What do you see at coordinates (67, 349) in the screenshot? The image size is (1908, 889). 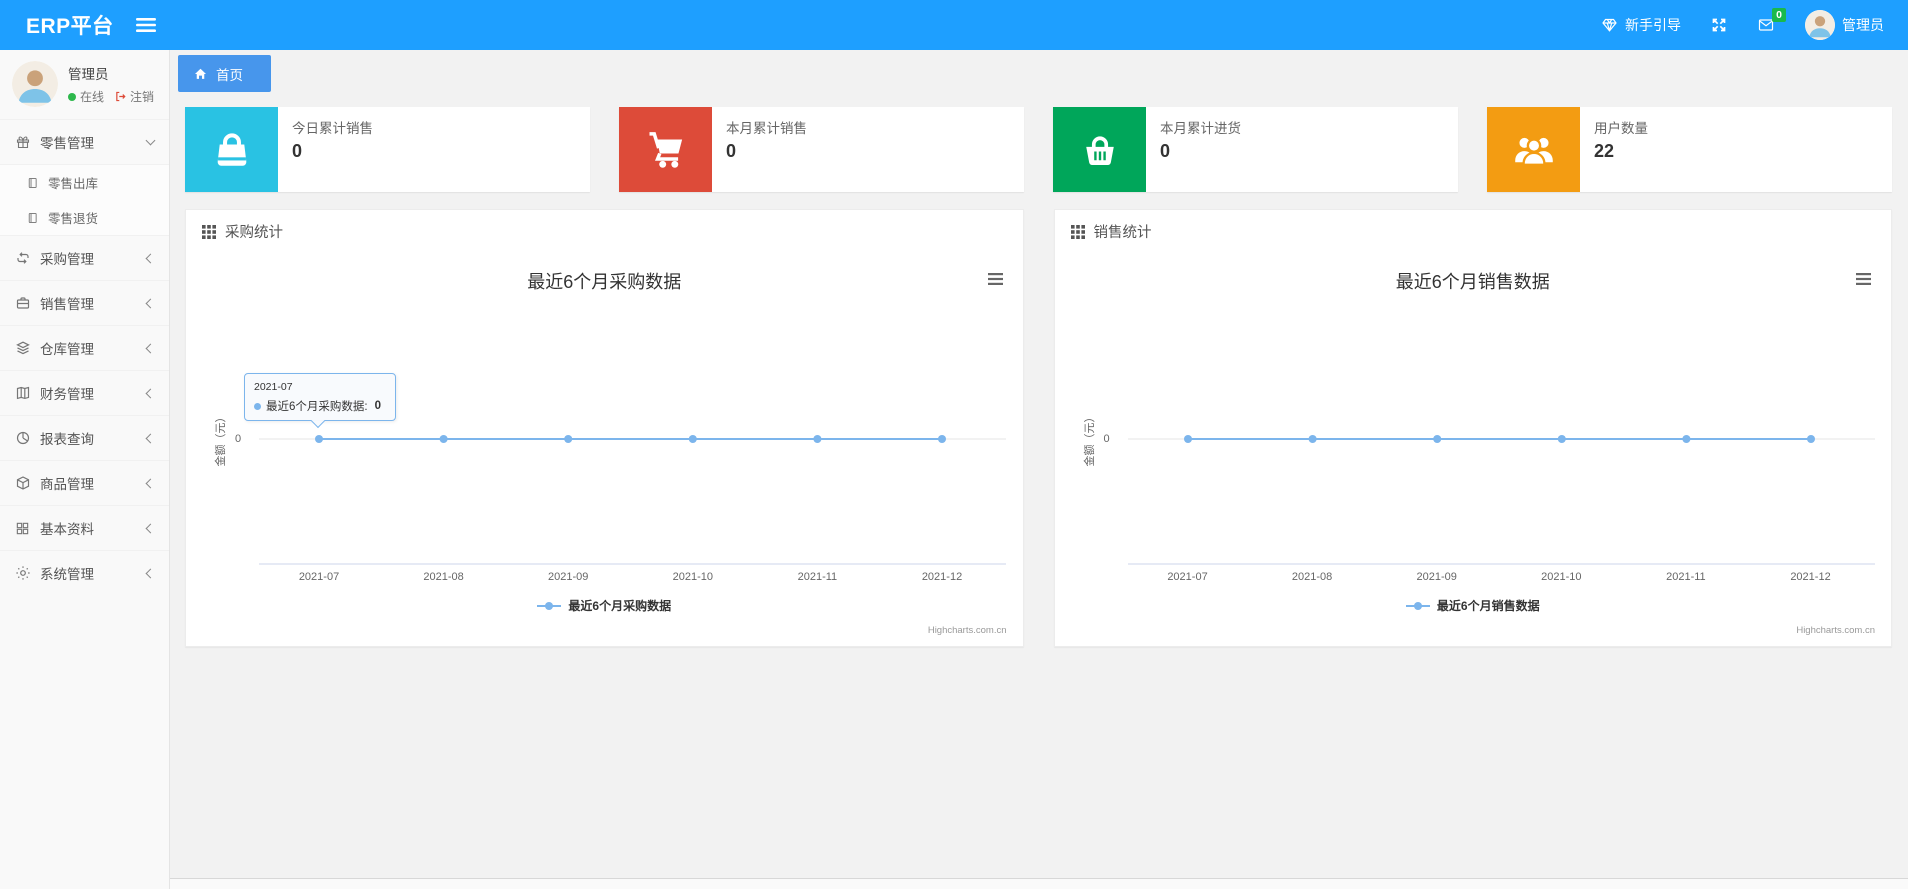 I see `sidebar-item-label: 仓库管理` at bounding box center [67, 349].